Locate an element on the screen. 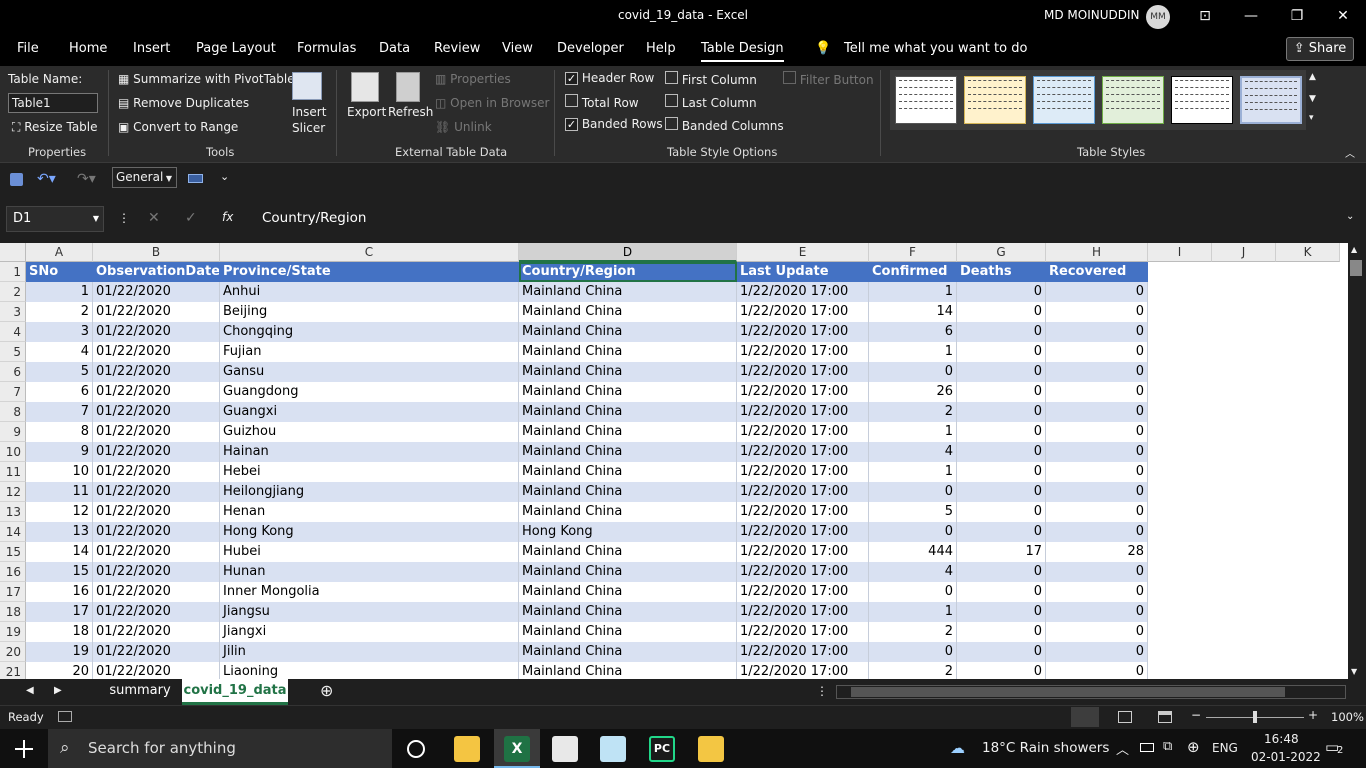 This screenshot has height=768, width=1366. refresh-button: Refresh is located at coordinates (410, 112).